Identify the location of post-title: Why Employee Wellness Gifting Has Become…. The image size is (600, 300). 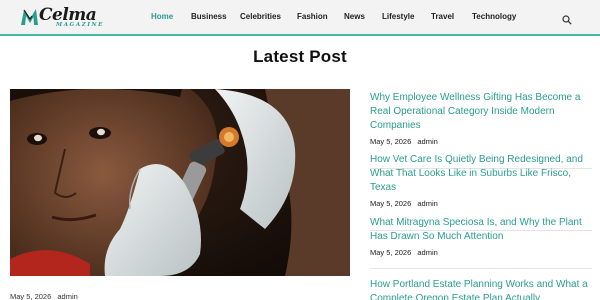
(481, 112).